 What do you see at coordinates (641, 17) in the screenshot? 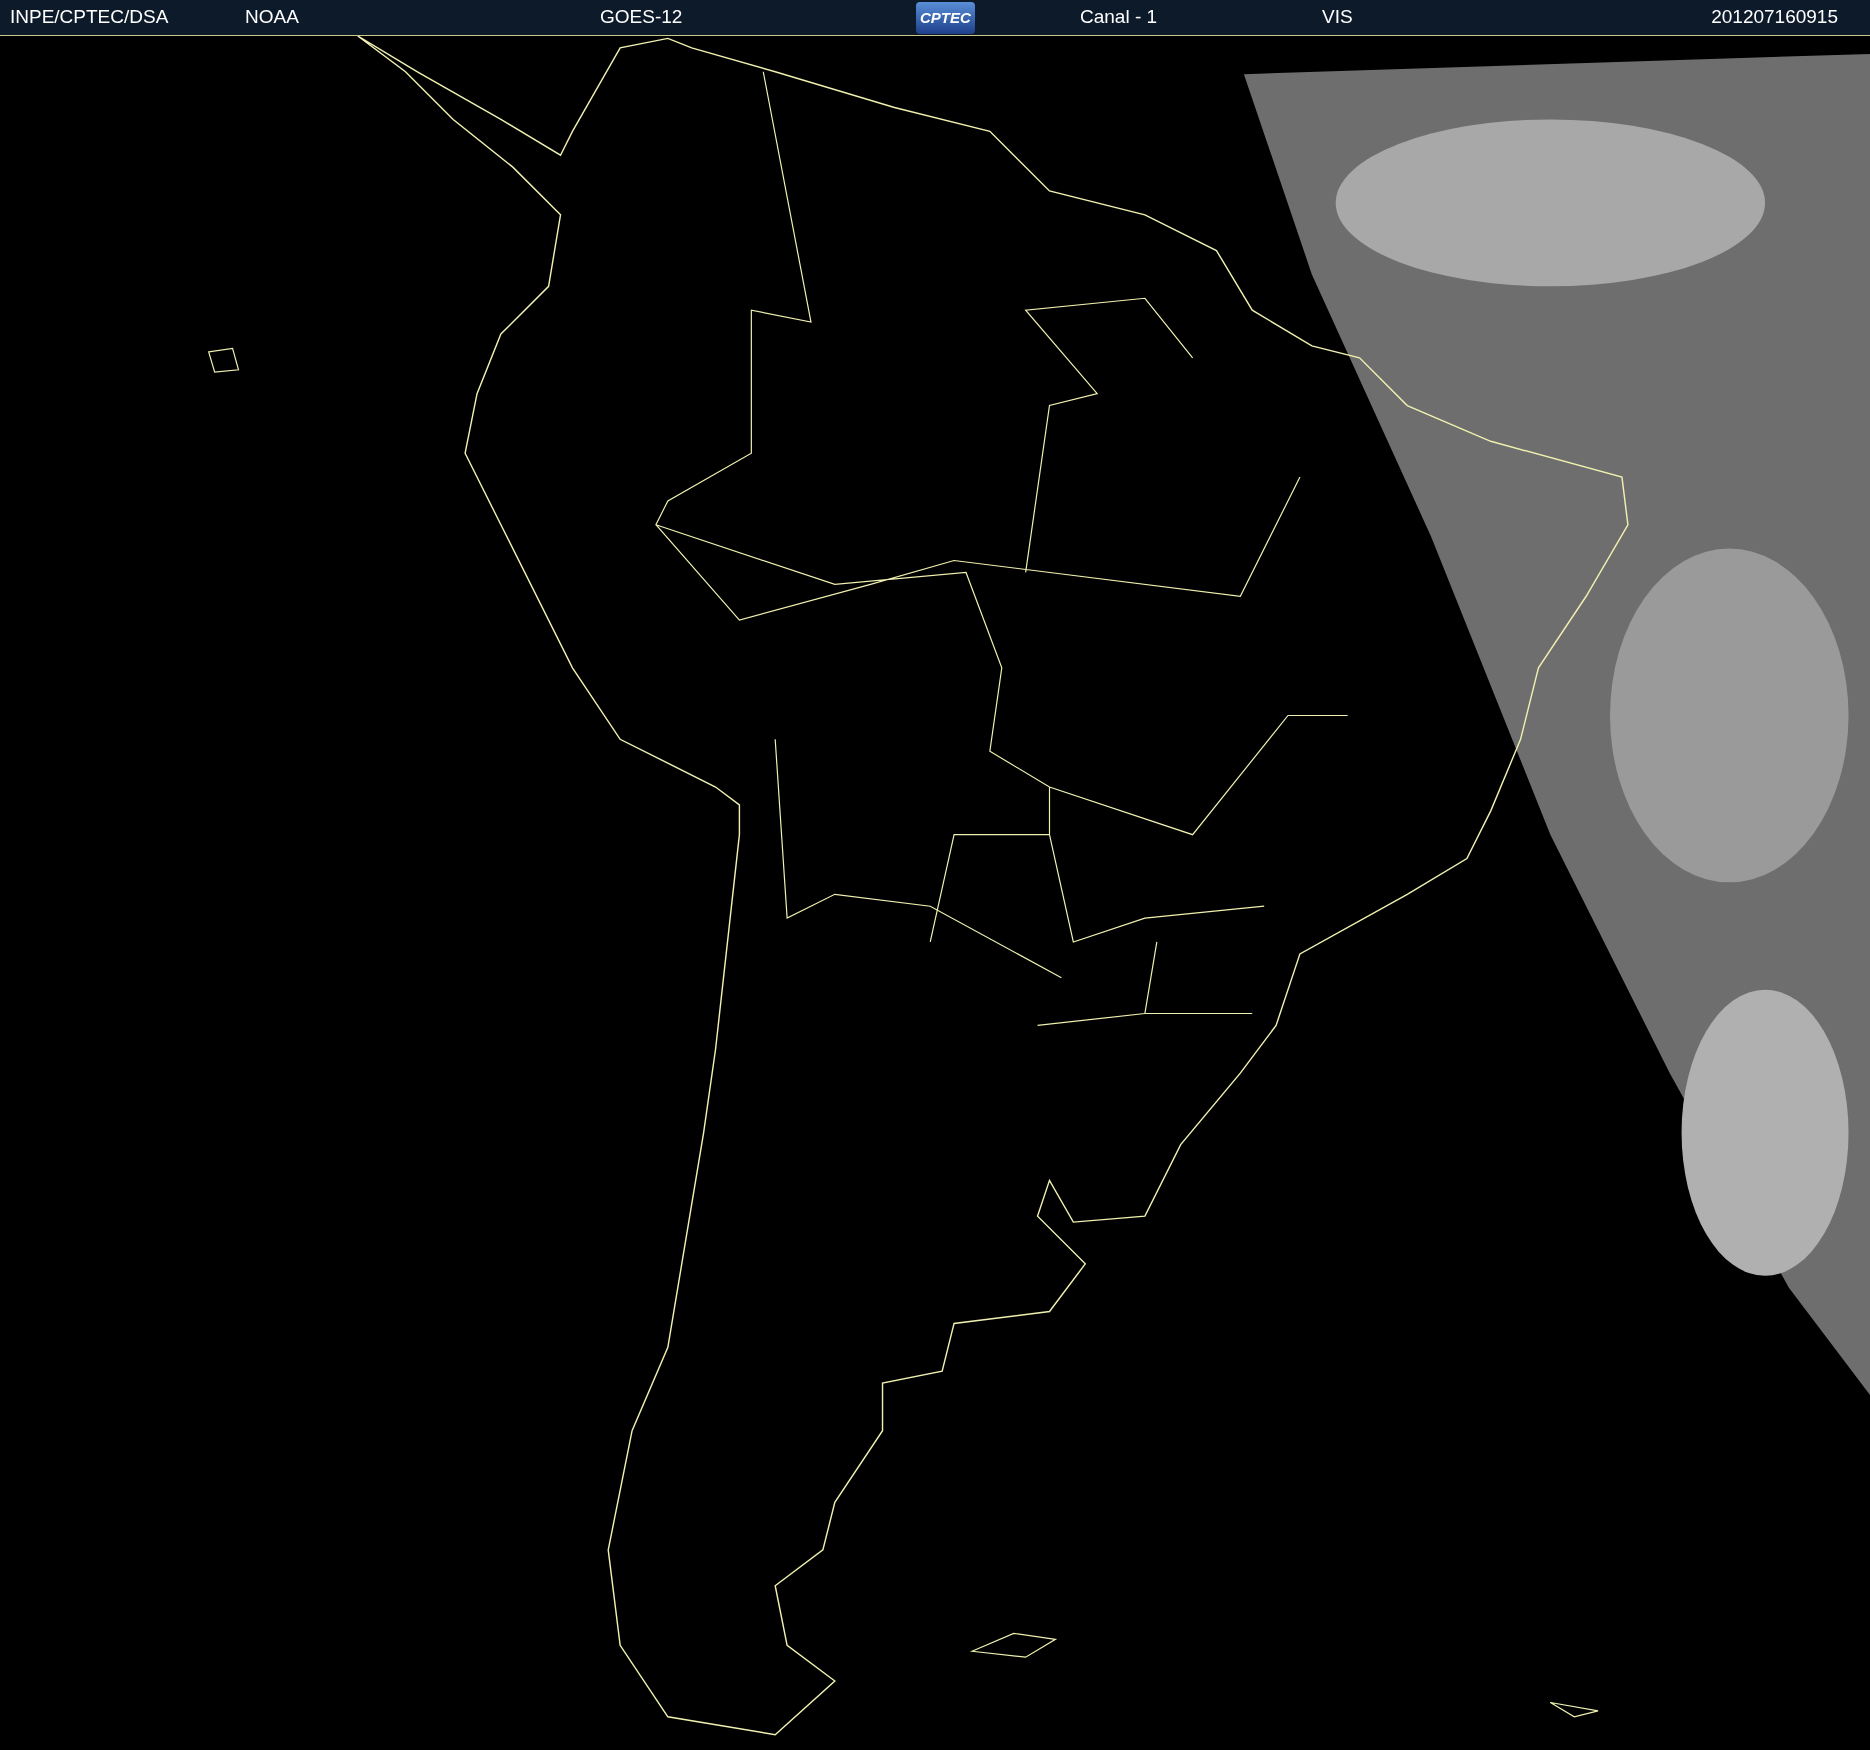
I see `satellite-label: GOES-12` at bounding box center [641, 17].